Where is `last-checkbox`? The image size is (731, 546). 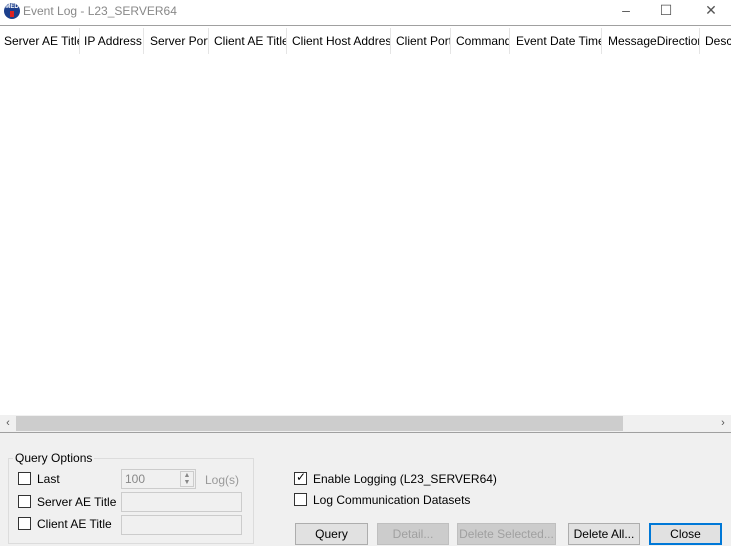
last-checkbox is located at coordinates (24, 478).